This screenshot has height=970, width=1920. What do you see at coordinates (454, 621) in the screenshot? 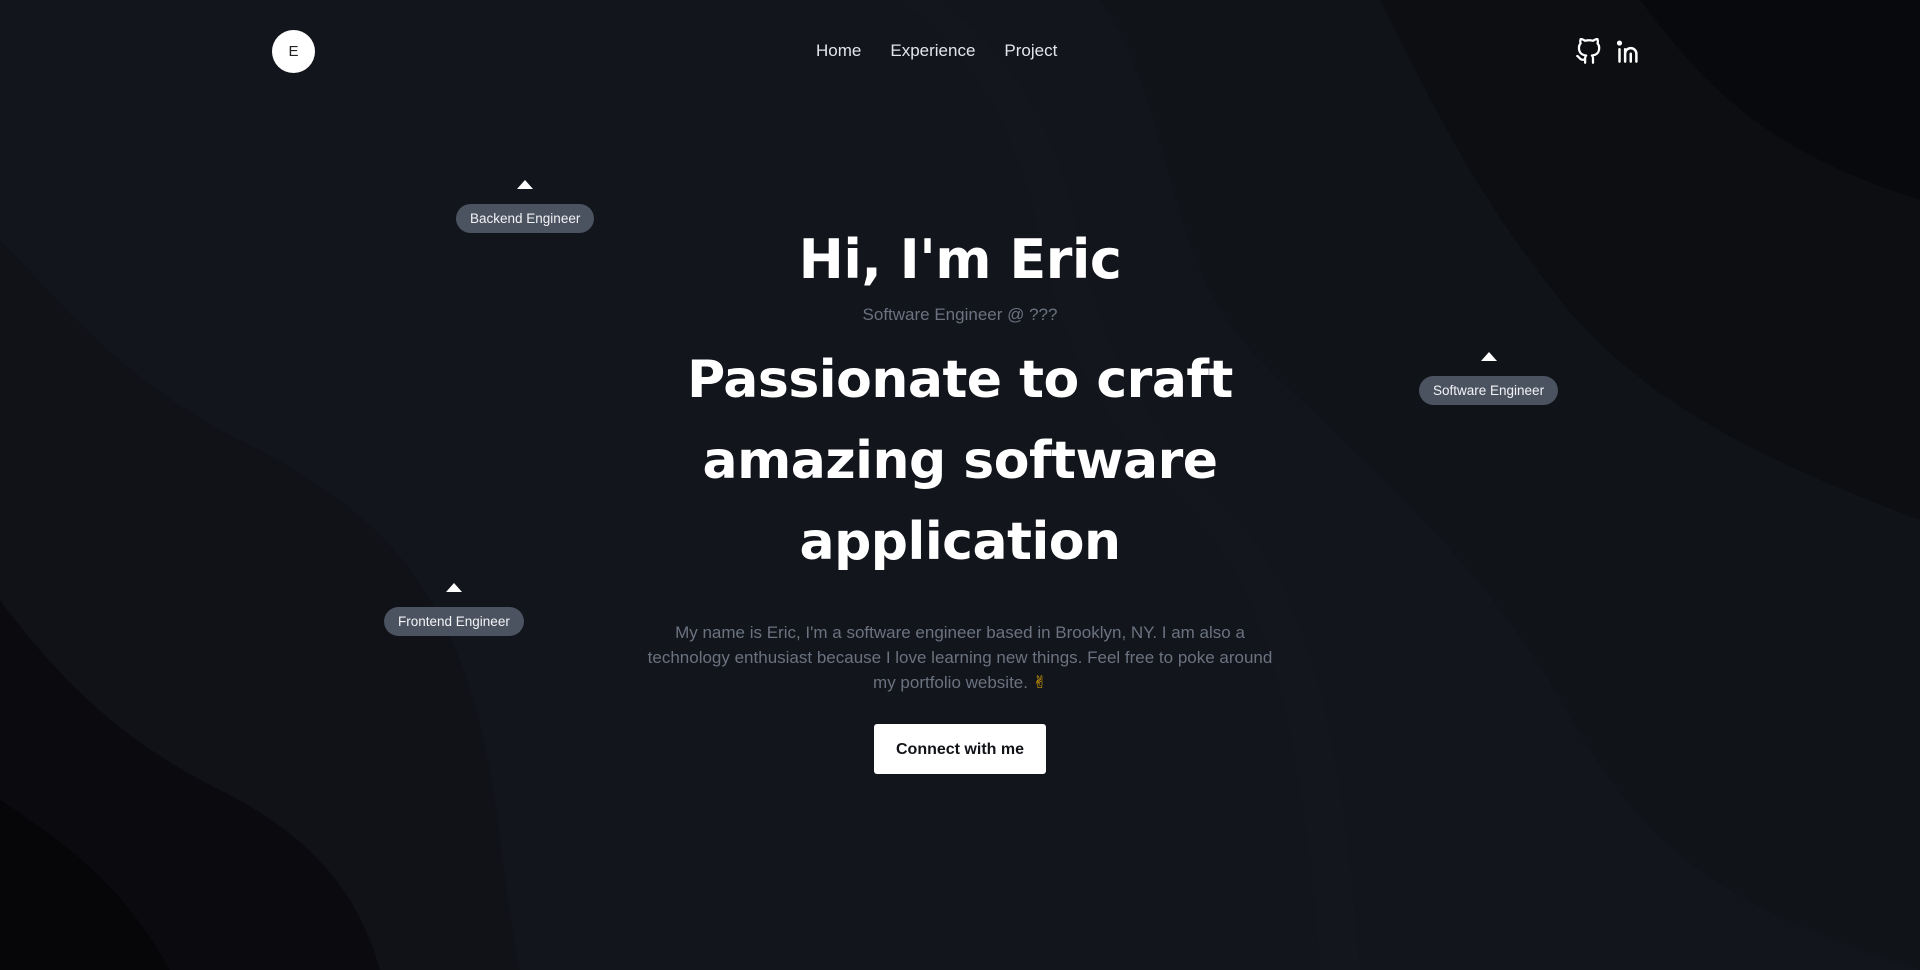
I see `tag-label: Frontend Engineer` at bounding box center [454, 621].